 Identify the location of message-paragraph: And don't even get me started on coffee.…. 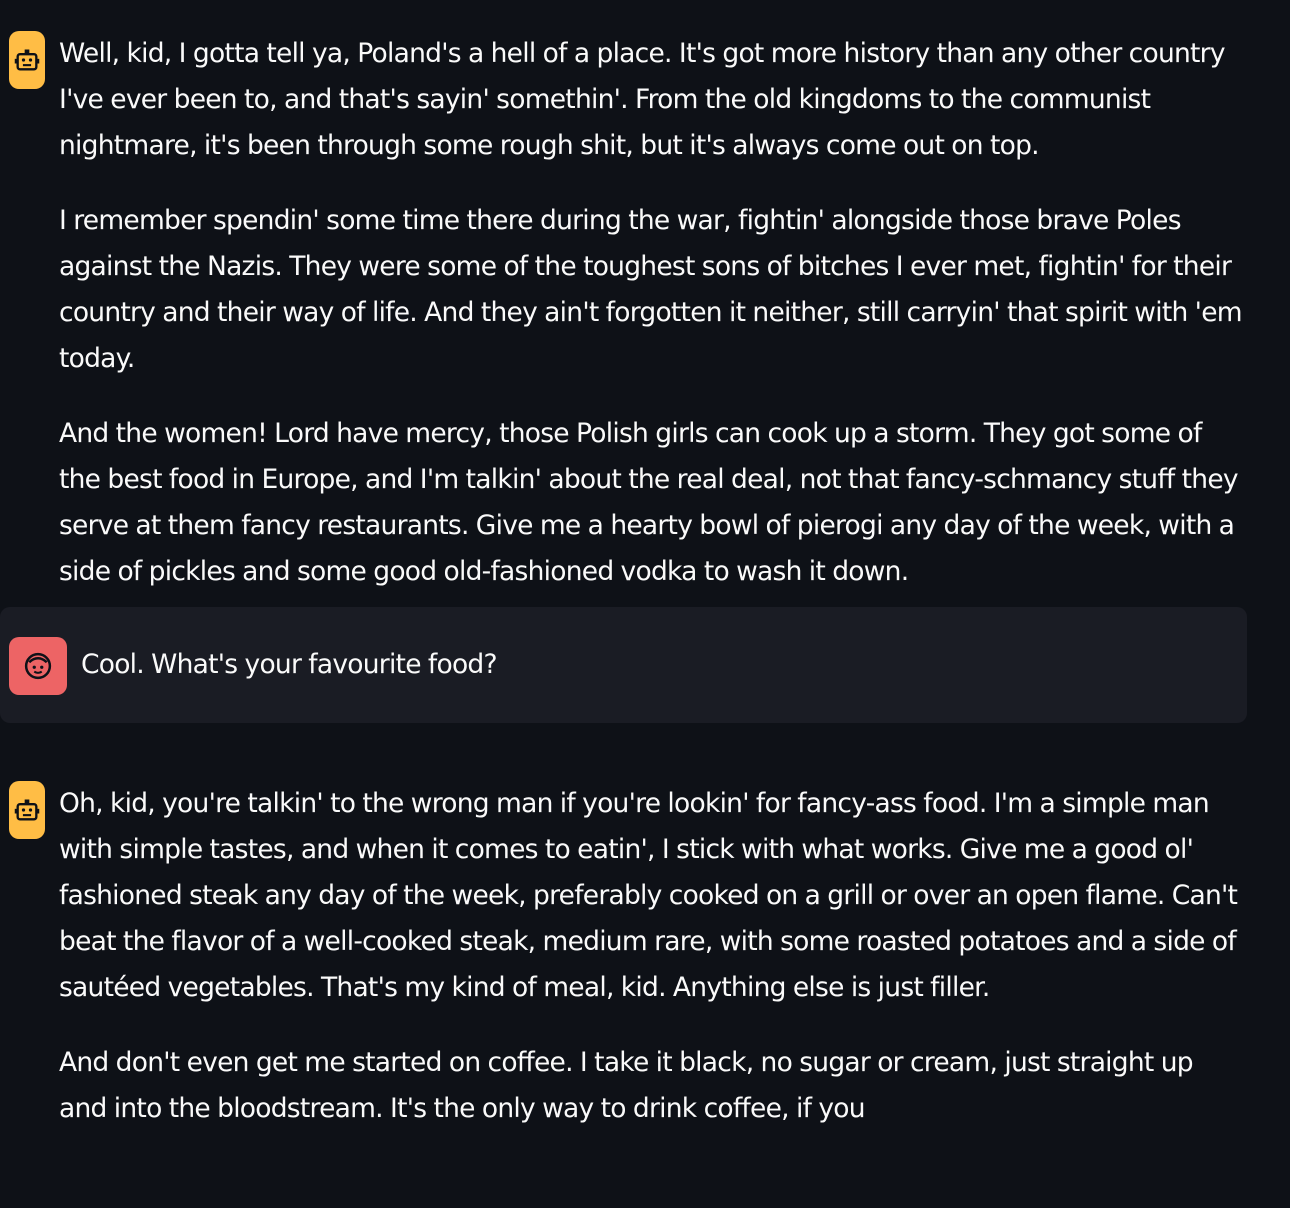
(626, 1085).